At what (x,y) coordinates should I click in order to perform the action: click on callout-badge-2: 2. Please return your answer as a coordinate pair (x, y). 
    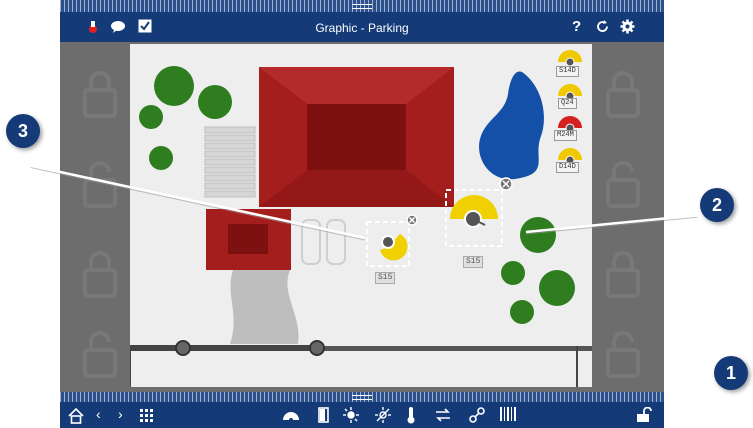
    Looking at the image, I should click on (717, 205).